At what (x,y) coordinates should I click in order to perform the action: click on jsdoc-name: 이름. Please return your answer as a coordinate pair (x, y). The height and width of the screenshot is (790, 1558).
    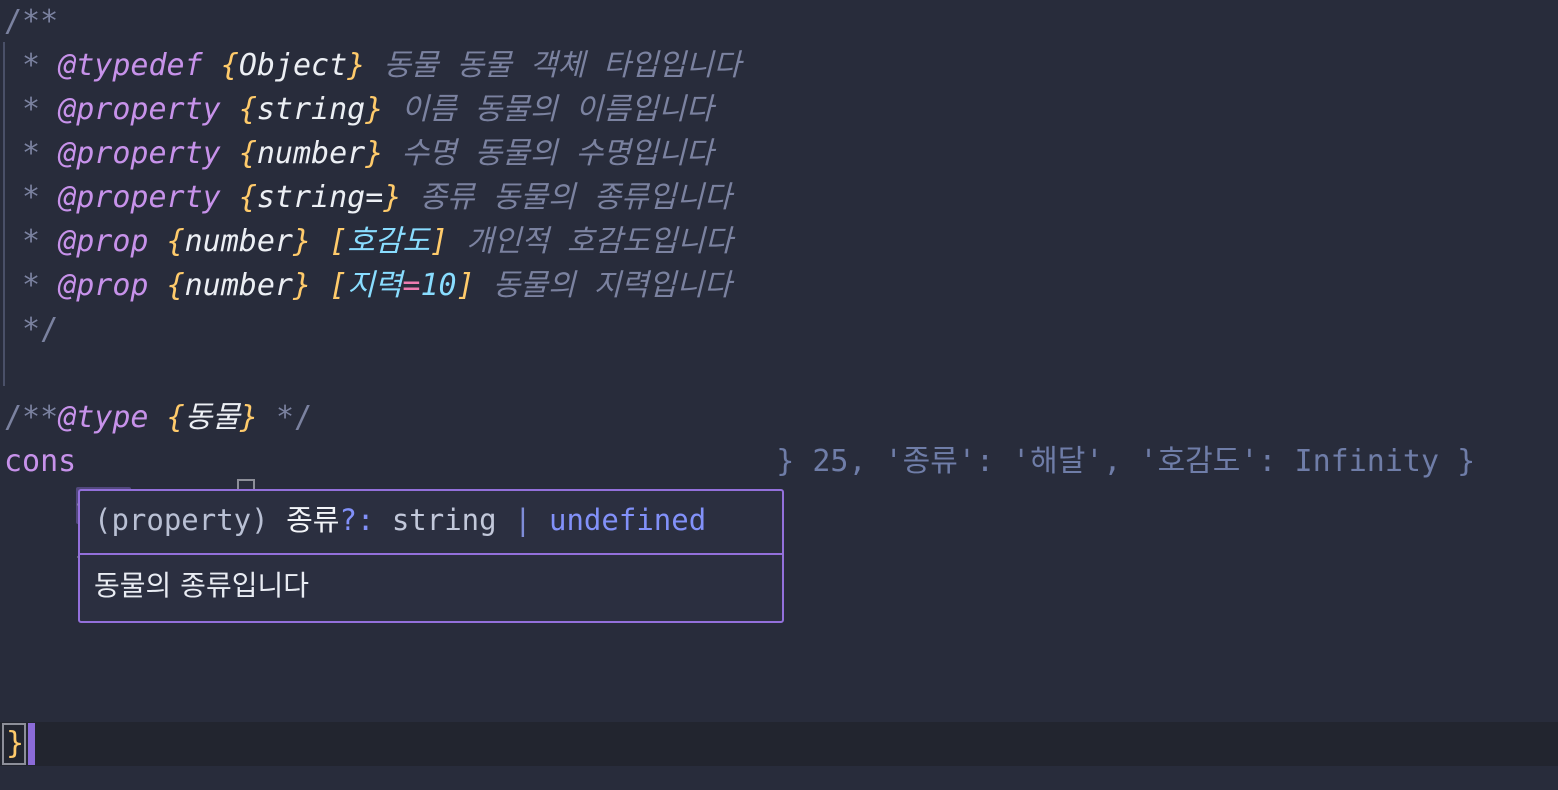
    Looking at the image, I should click on (429, 109).